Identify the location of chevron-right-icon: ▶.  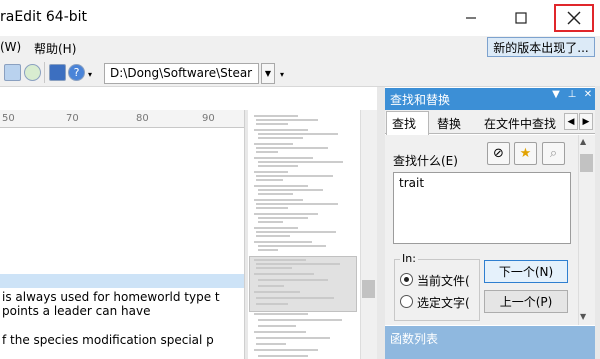
(586, 121).